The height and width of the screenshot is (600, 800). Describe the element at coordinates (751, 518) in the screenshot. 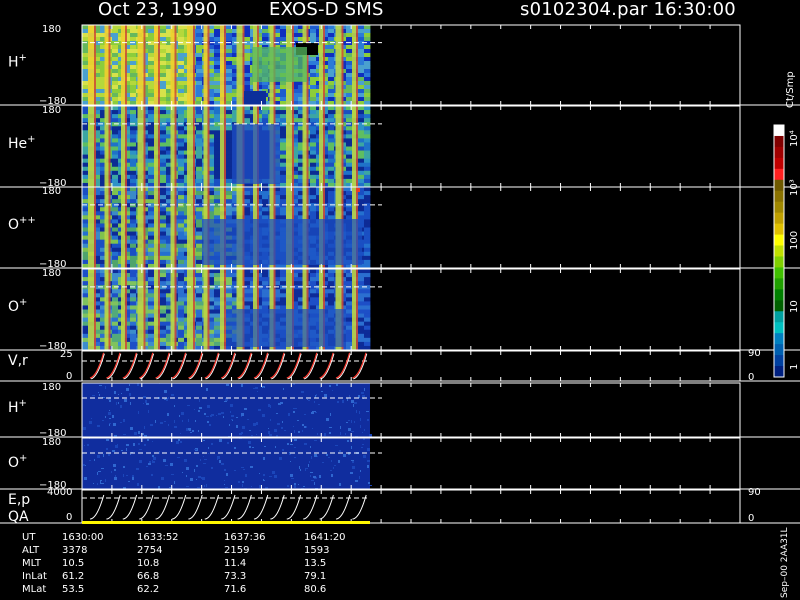

I see `ep-right-bottom: 0` at that location.